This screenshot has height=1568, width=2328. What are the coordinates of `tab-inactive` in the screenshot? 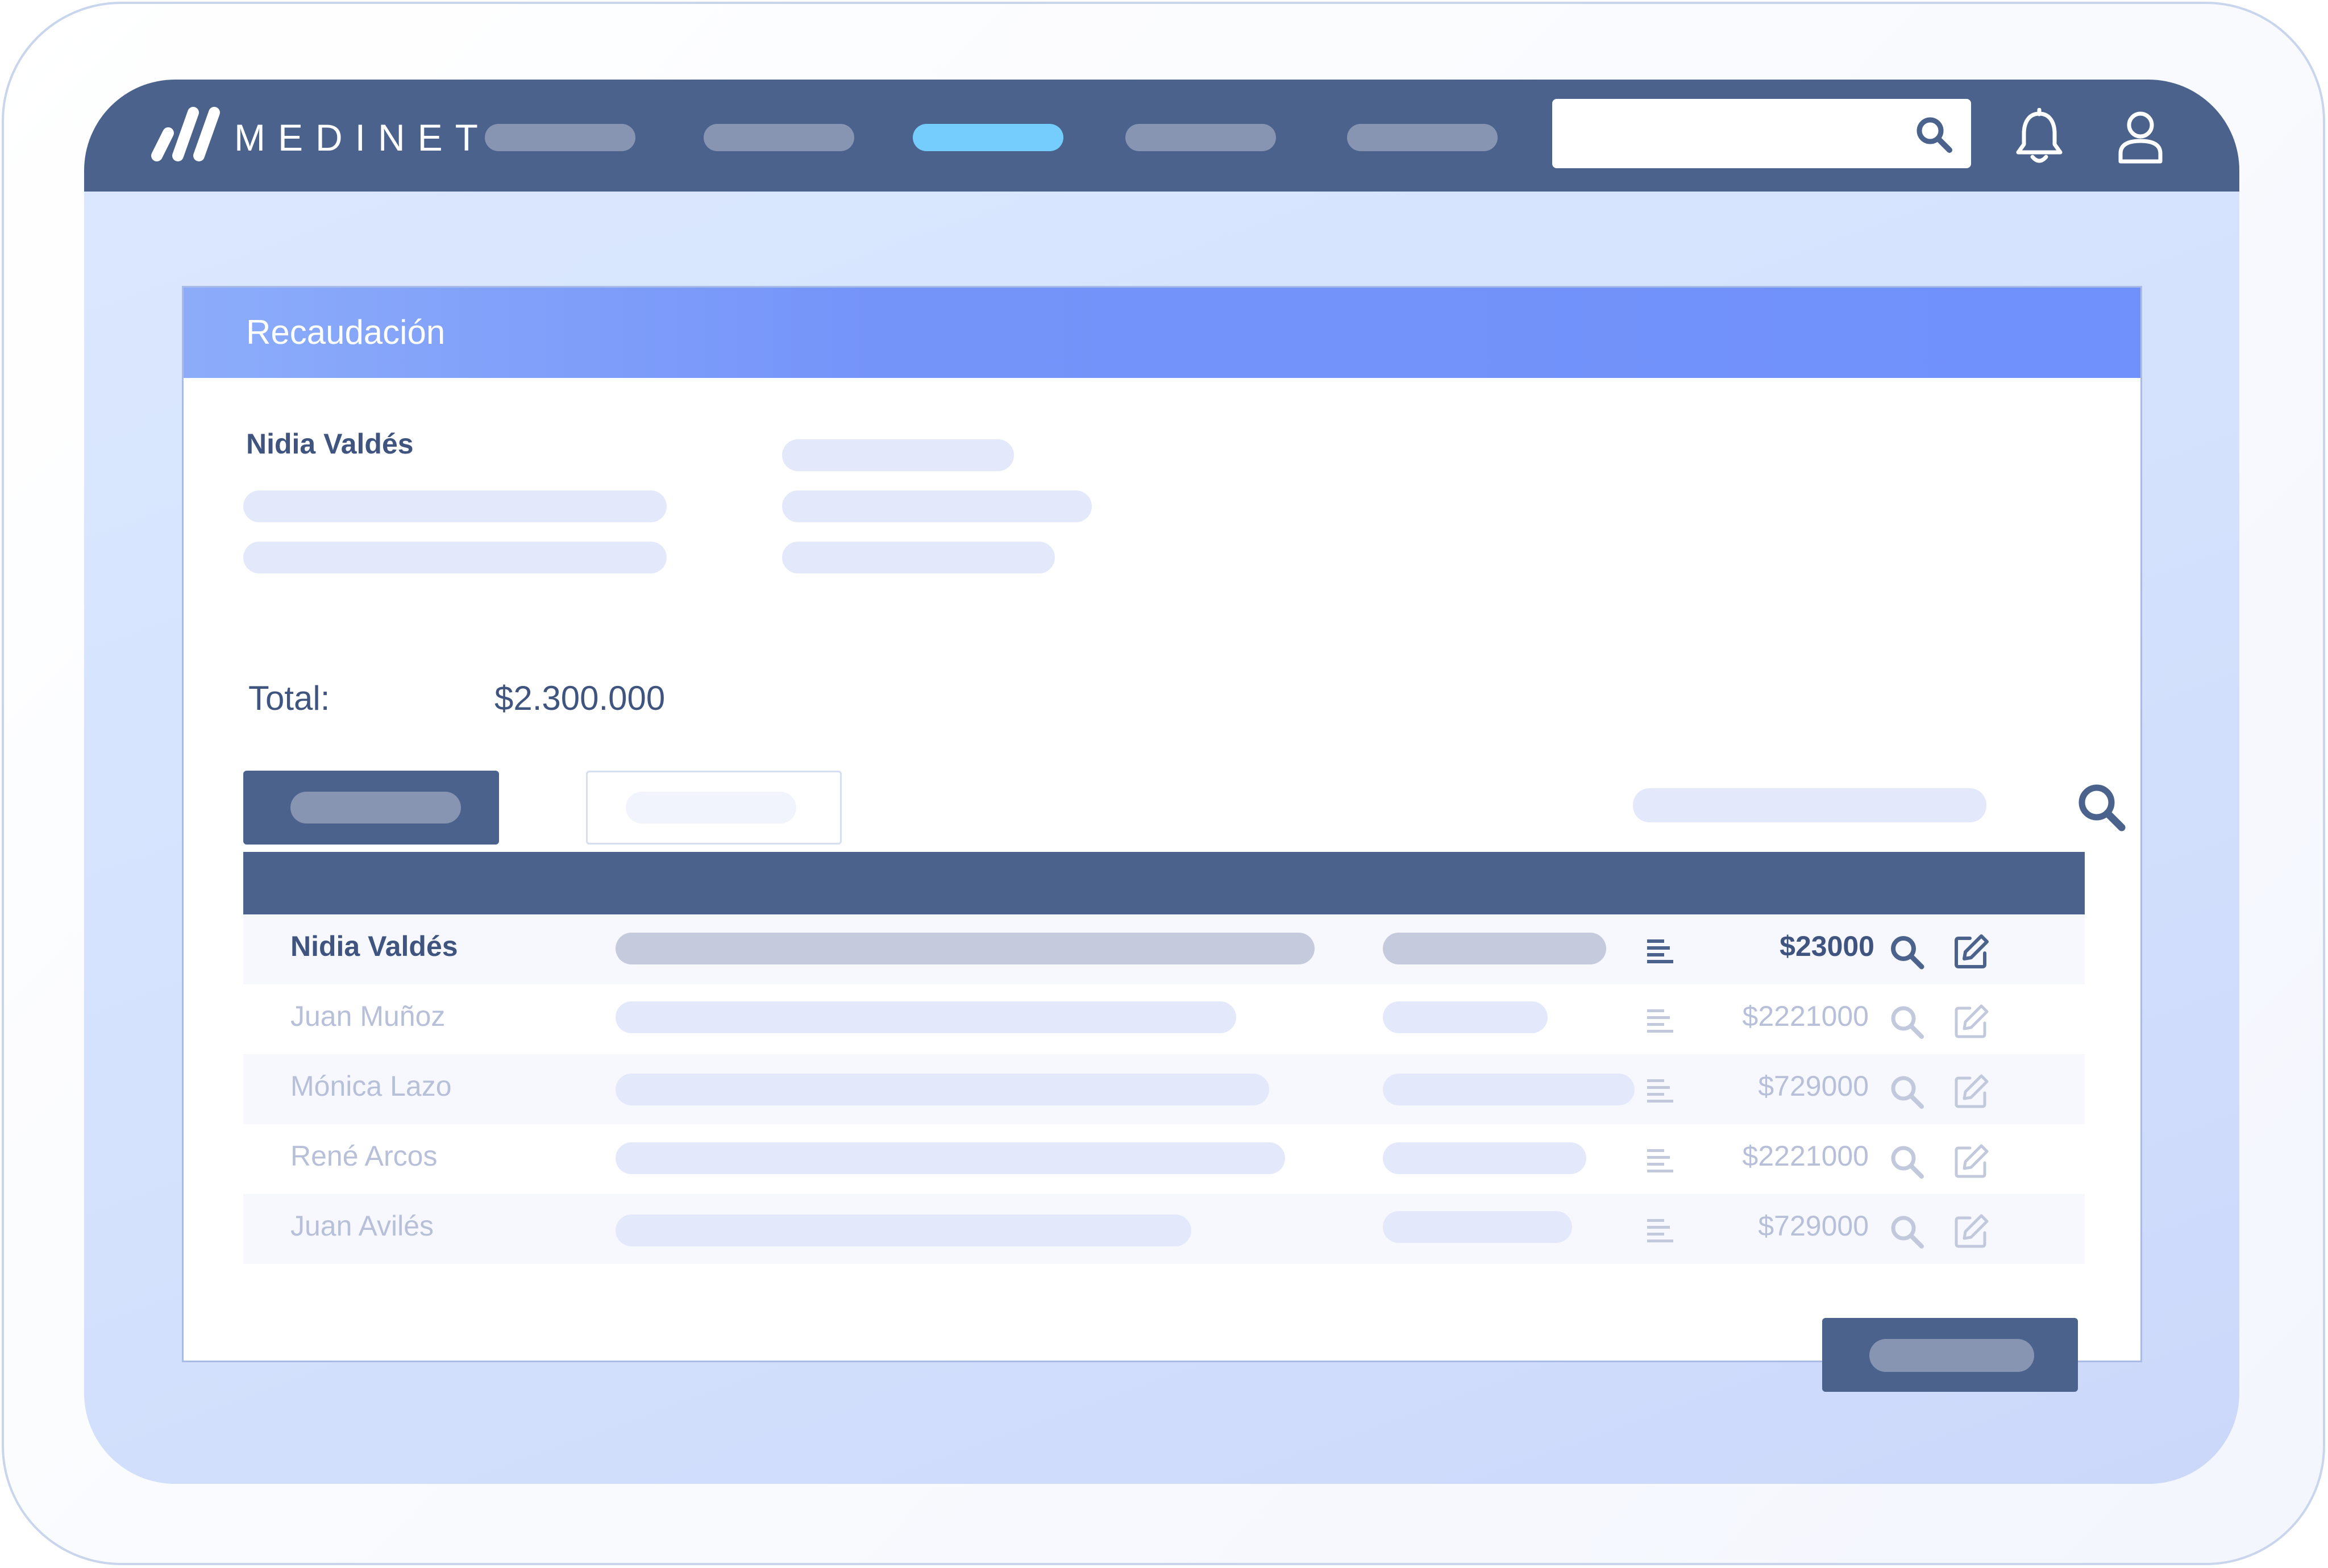 It's located at (714, 808).